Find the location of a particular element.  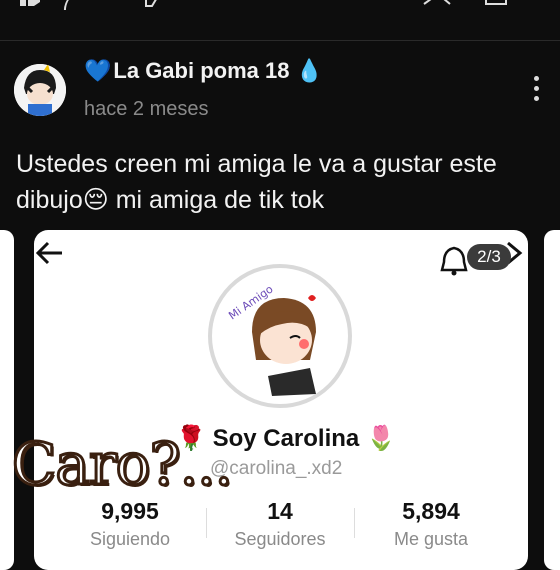

blue-heart-icon: 💙 is located at coordinates (98, 70).